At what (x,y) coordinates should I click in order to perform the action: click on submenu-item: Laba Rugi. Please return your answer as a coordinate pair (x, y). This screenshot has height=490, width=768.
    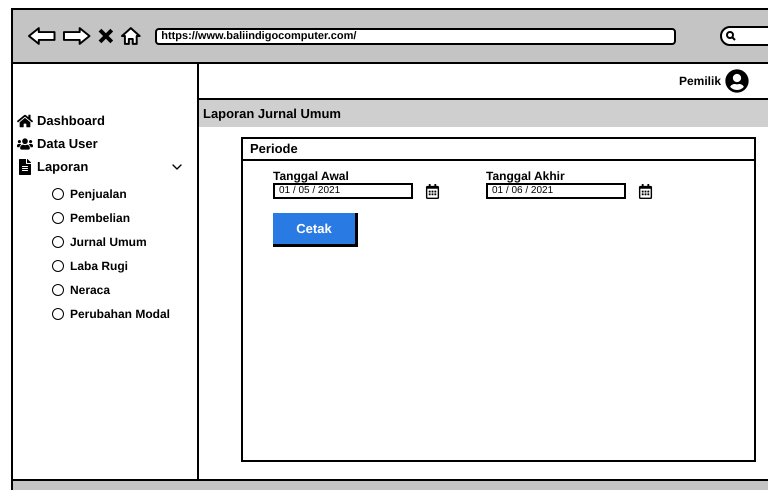
    Looking at the image, I should click on (99, 266).